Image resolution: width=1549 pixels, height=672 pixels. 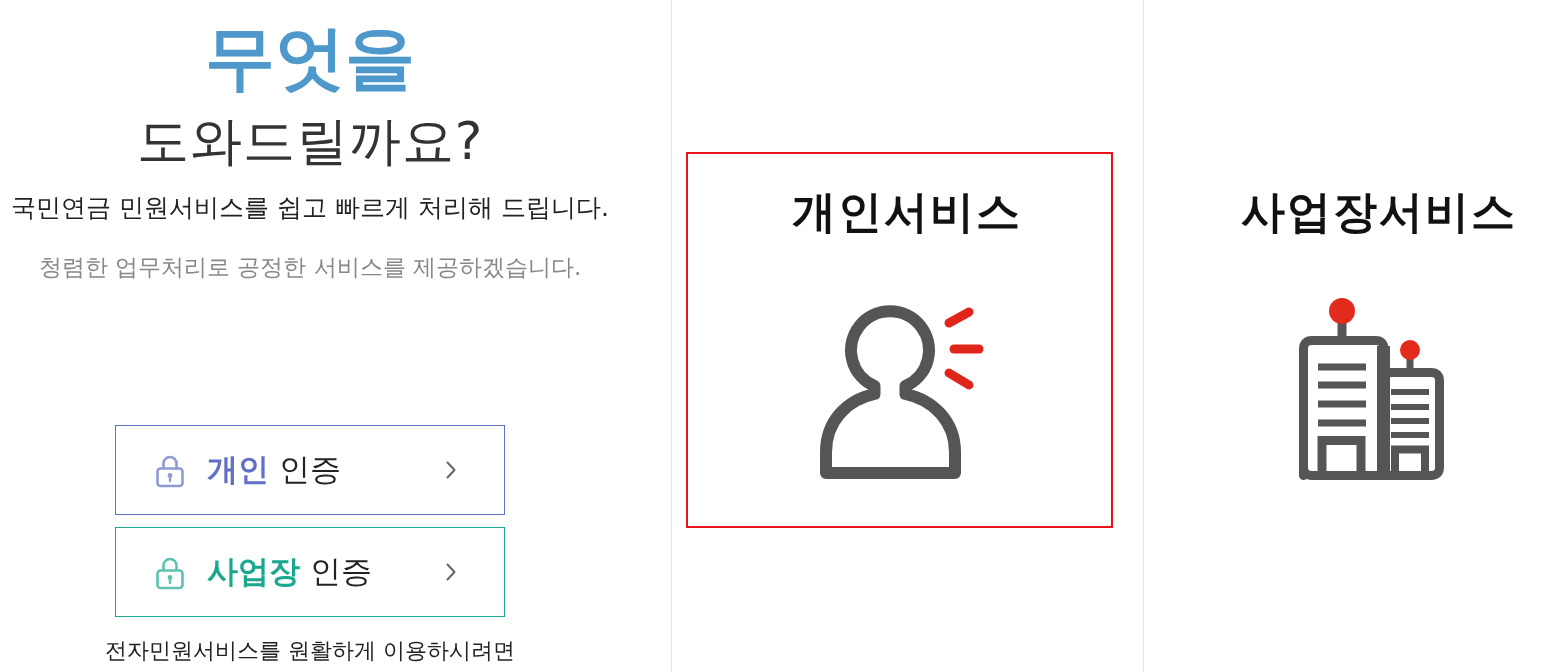 I want to click on notice-text: 전자민원서비스를 원활하게 이용하시려면, so click(x=310, y=651).